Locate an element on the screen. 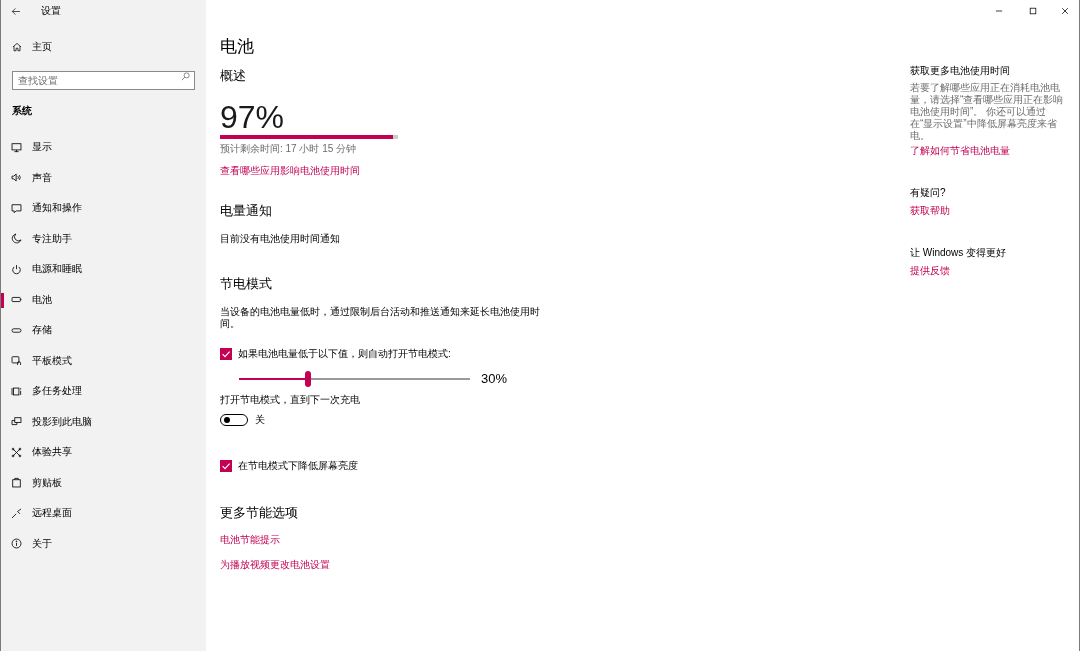 This screenshot has width=1080, height=651. sidebar-item: 电源和睡眠 is located at coordinates (103, 269).